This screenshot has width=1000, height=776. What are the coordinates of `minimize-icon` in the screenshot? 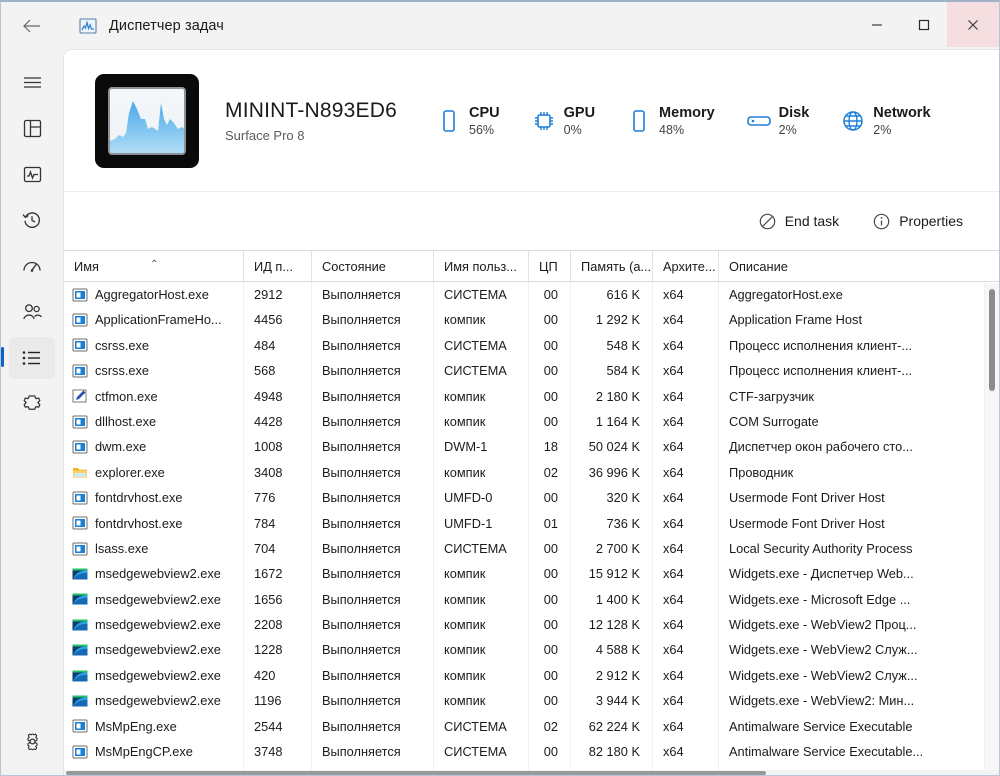 It's located at (876, 24).